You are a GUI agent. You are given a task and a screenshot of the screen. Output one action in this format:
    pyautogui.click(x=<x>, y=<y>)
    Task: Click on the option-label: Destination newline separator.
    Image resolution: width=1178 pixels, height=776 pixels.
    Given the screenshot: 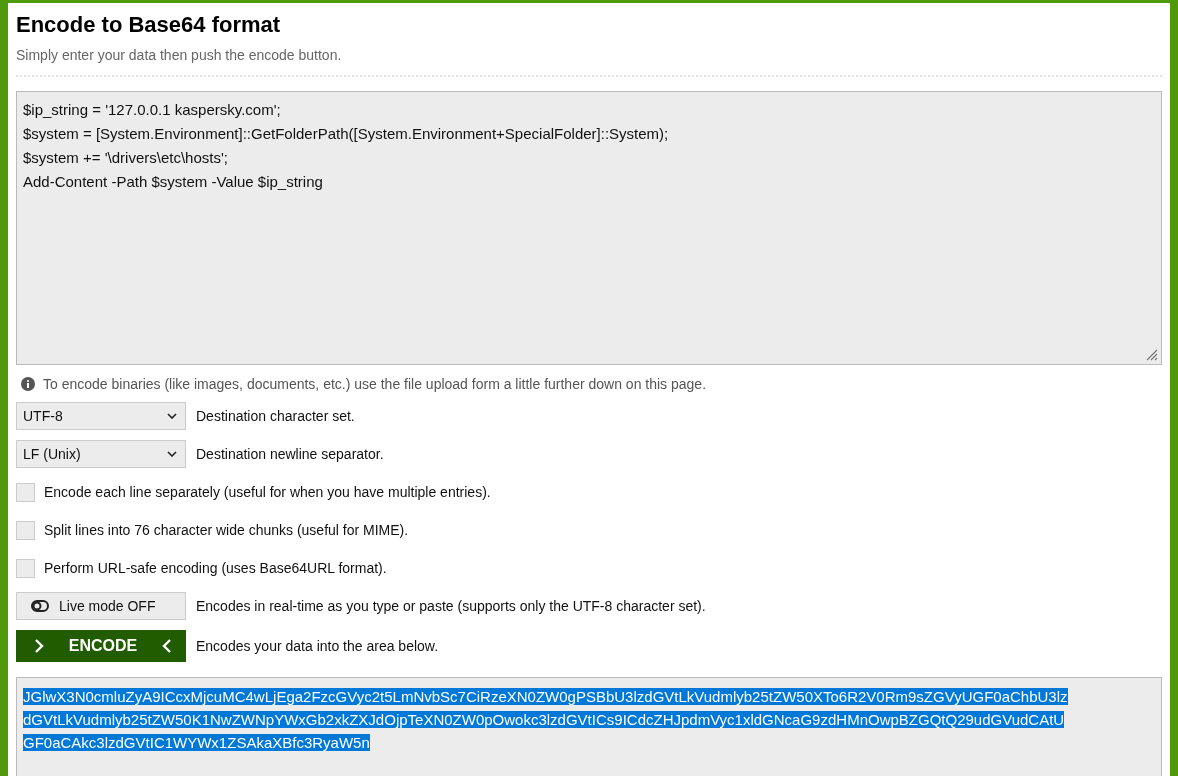 What is the action you would take?
    pyautogui.click(x=290, y=454)
    